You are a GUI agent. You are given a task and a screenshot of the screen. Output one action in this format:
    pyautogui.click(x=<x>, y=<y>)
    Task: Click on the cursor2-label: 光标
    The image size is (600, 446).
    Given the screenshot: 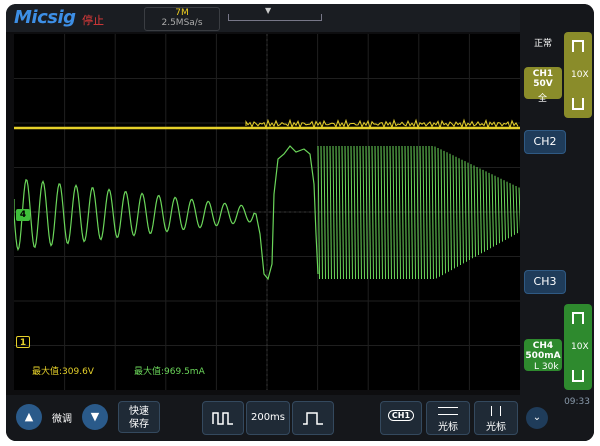 What is the action you would take?
    pyautogui.click(x=496, y=427)
    